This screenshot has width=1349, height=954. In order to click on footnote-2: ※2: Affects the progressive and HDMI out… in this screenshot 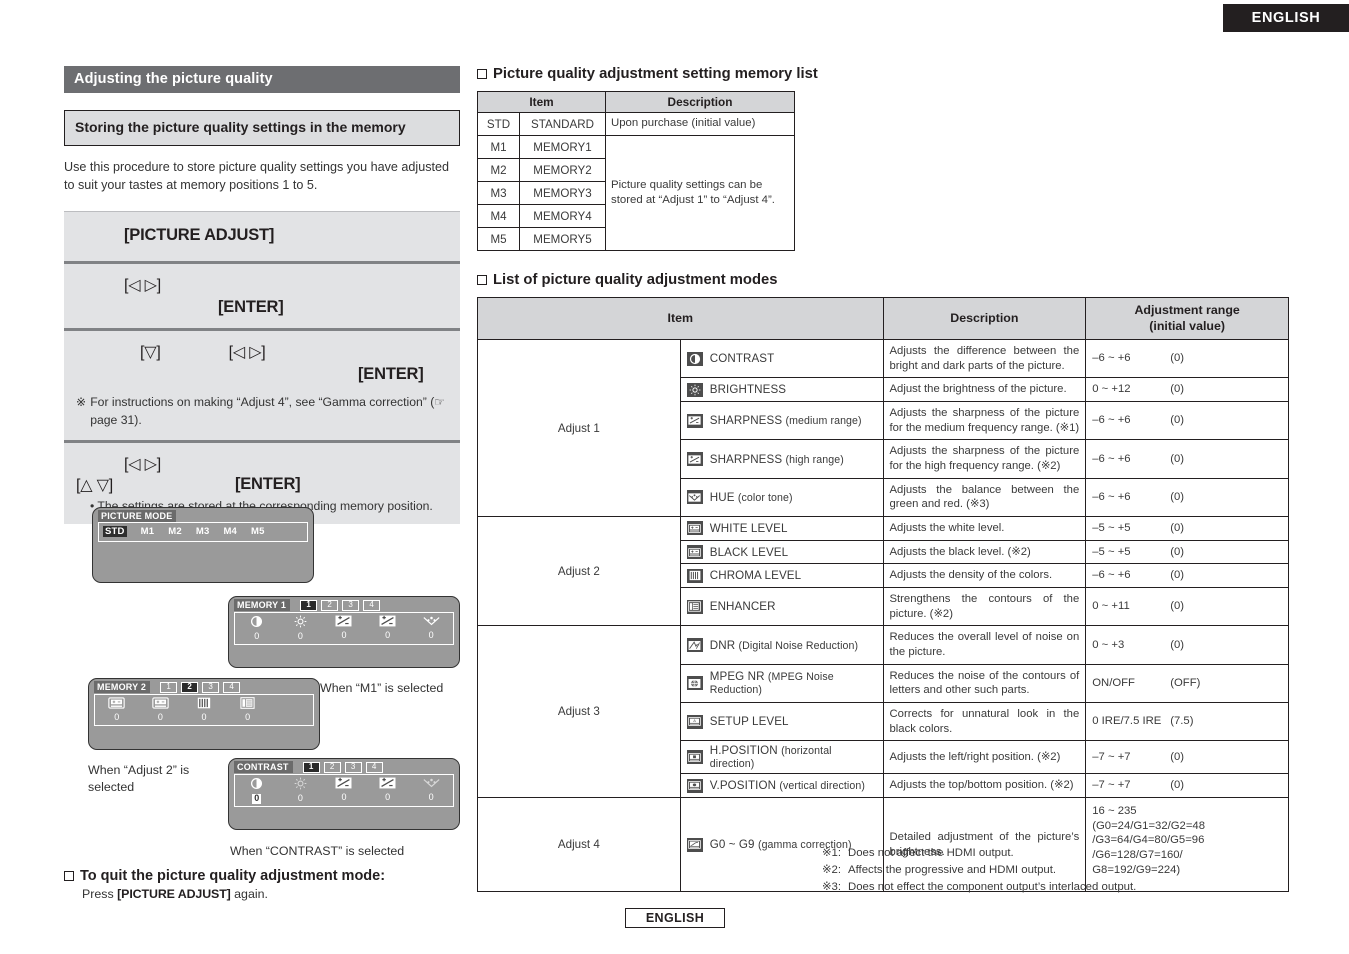, I will do `click(979, 870)`.